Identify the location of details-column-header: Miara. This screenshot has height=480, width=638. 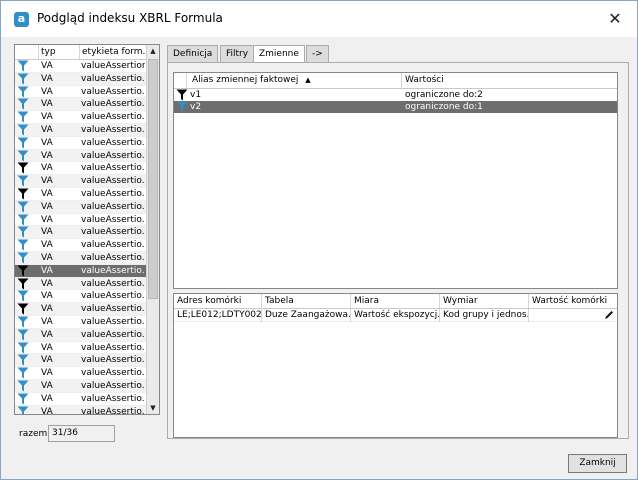
(395, 301).